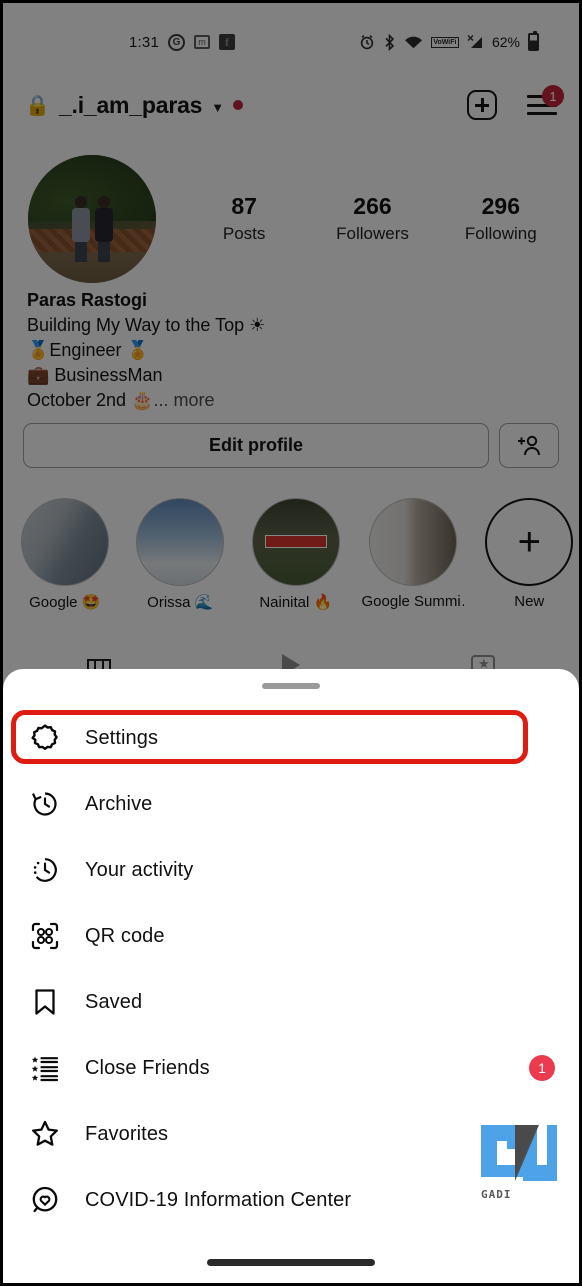 This screenshot has height=1286, width=582. Describe the element at coordinates (227, 42) in the screenshot. I see `facebook-icon: f` at that location.